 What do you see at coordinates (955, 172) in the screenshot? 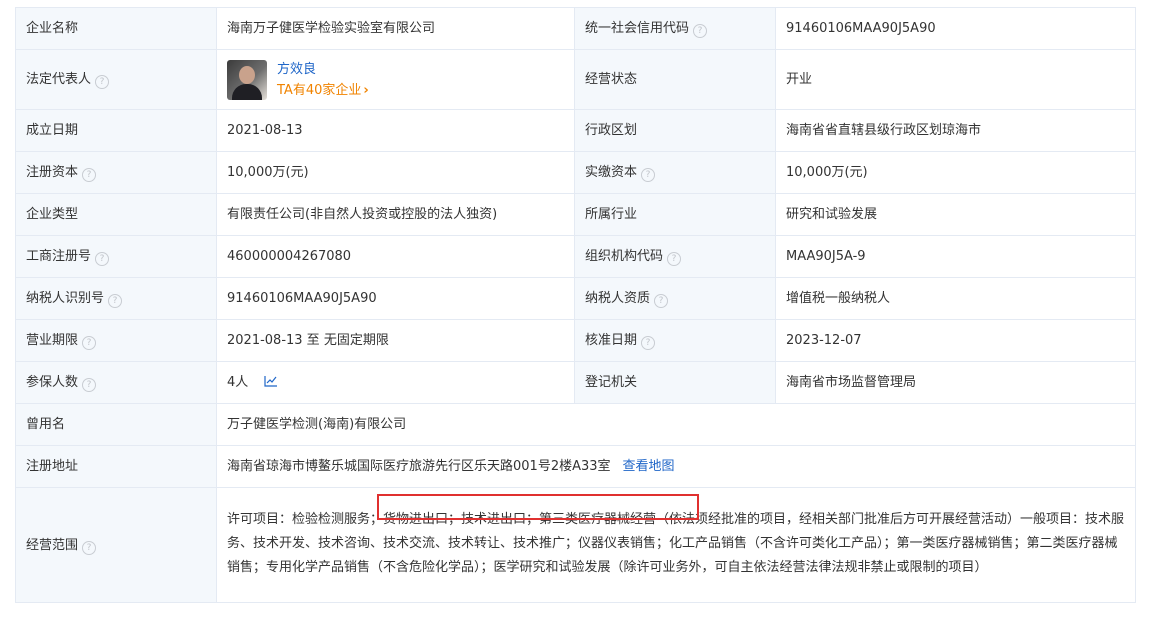
I see `value-paid-capital: 10,000万(元)` at bounding box center [955, 172].